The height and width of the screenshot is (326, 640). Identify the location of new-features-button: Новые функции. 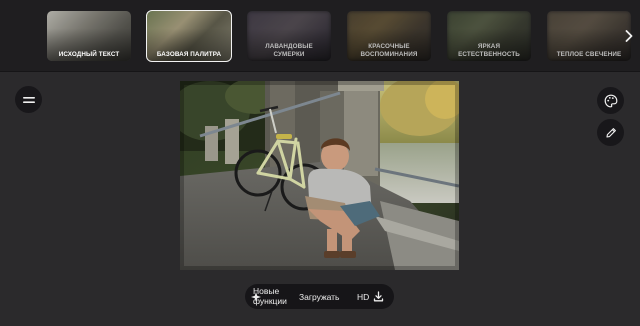
(269, 296).